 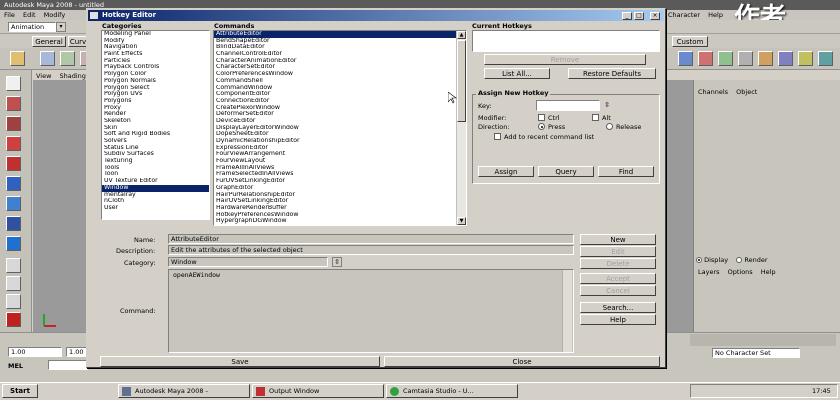 What do you see at coordinates (155, 54) in the screenshot?
I see `category-item: Paint Effects` at bounding box center [155, 54].